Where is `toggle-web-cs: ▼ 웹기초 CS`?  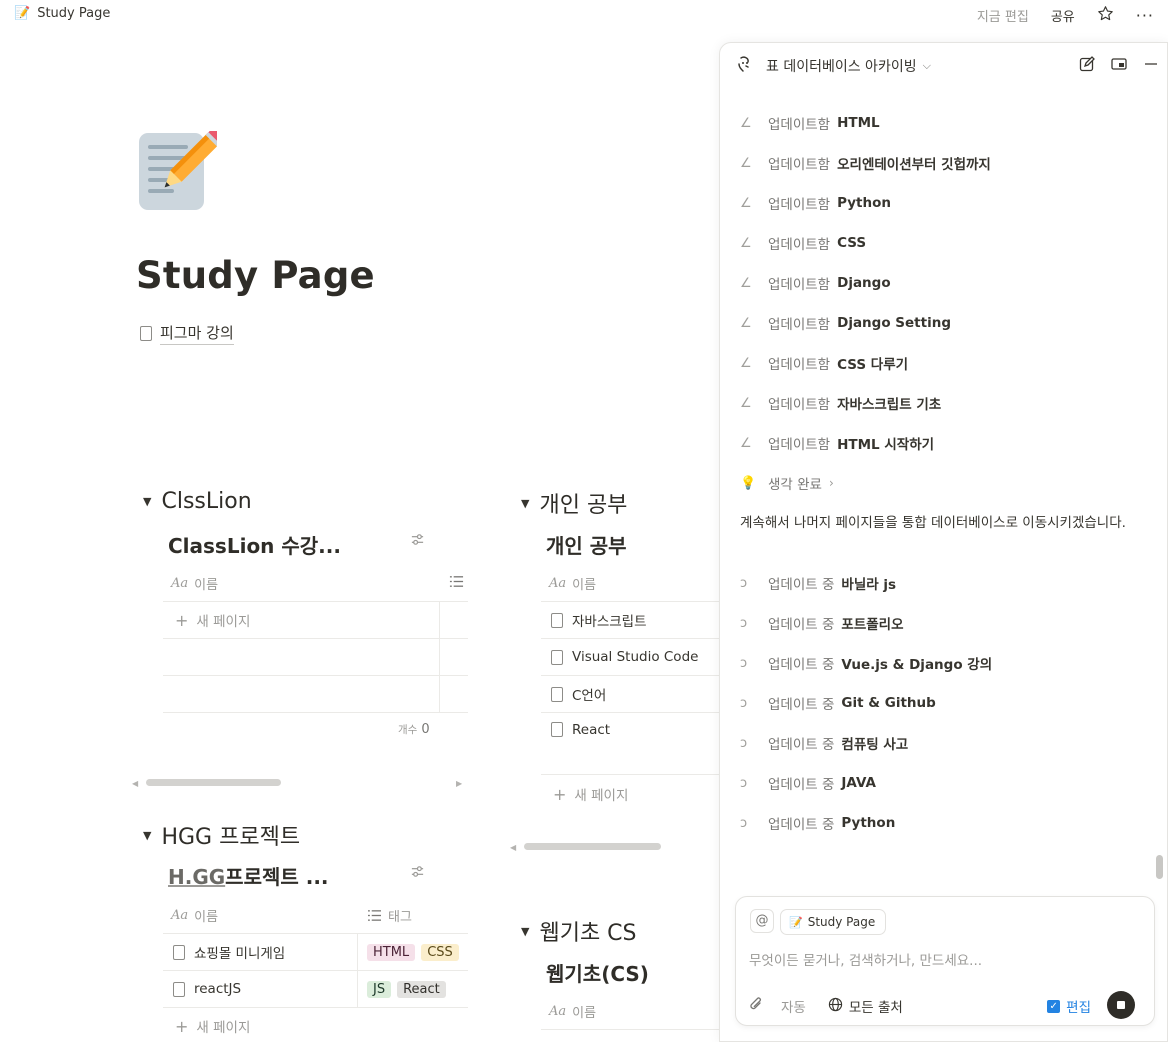
toggle-web-cs: ▼ 웹기초 CS is located at coordinates (579, 931).